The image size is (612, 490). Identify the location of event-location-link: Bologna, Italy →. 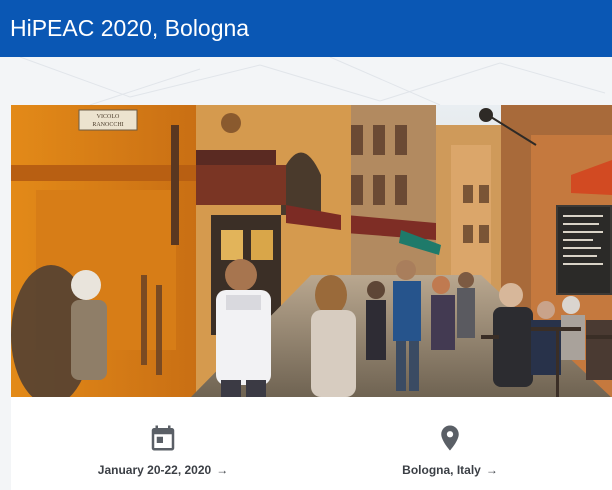
(450, 451).